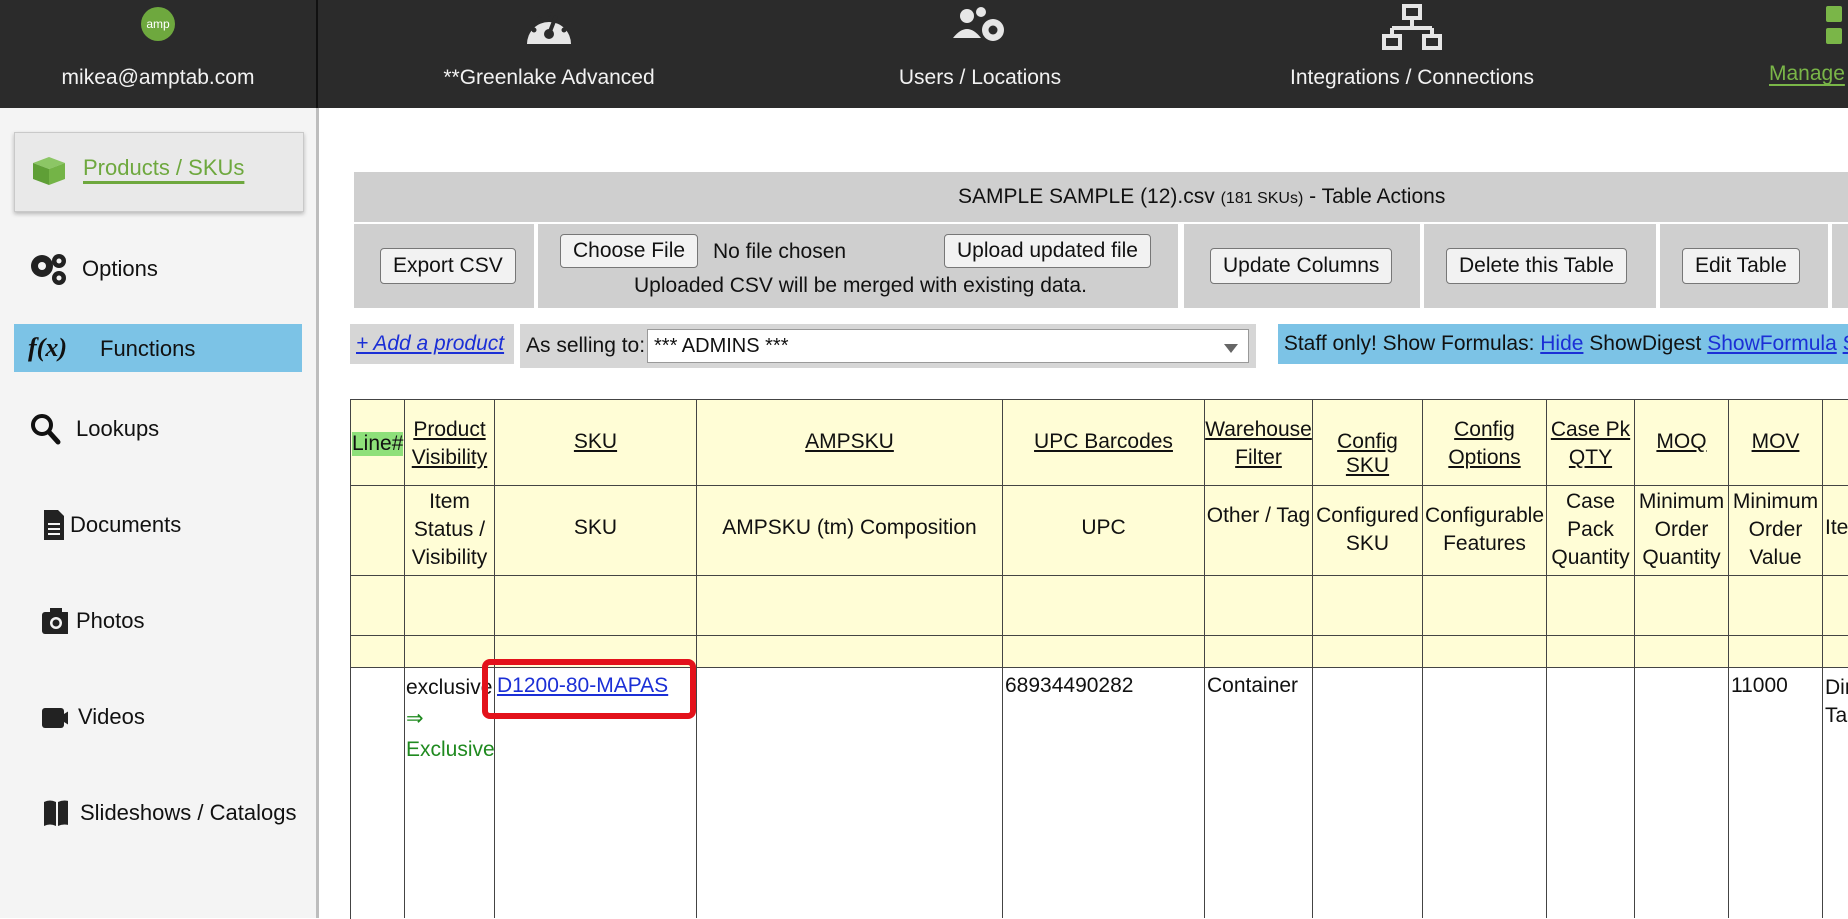 This screenshot has height=919, width=1848. Describe the element at coordinates (1776, 443) in the screenshot. I see `col-header-mov: MOV` at that location.